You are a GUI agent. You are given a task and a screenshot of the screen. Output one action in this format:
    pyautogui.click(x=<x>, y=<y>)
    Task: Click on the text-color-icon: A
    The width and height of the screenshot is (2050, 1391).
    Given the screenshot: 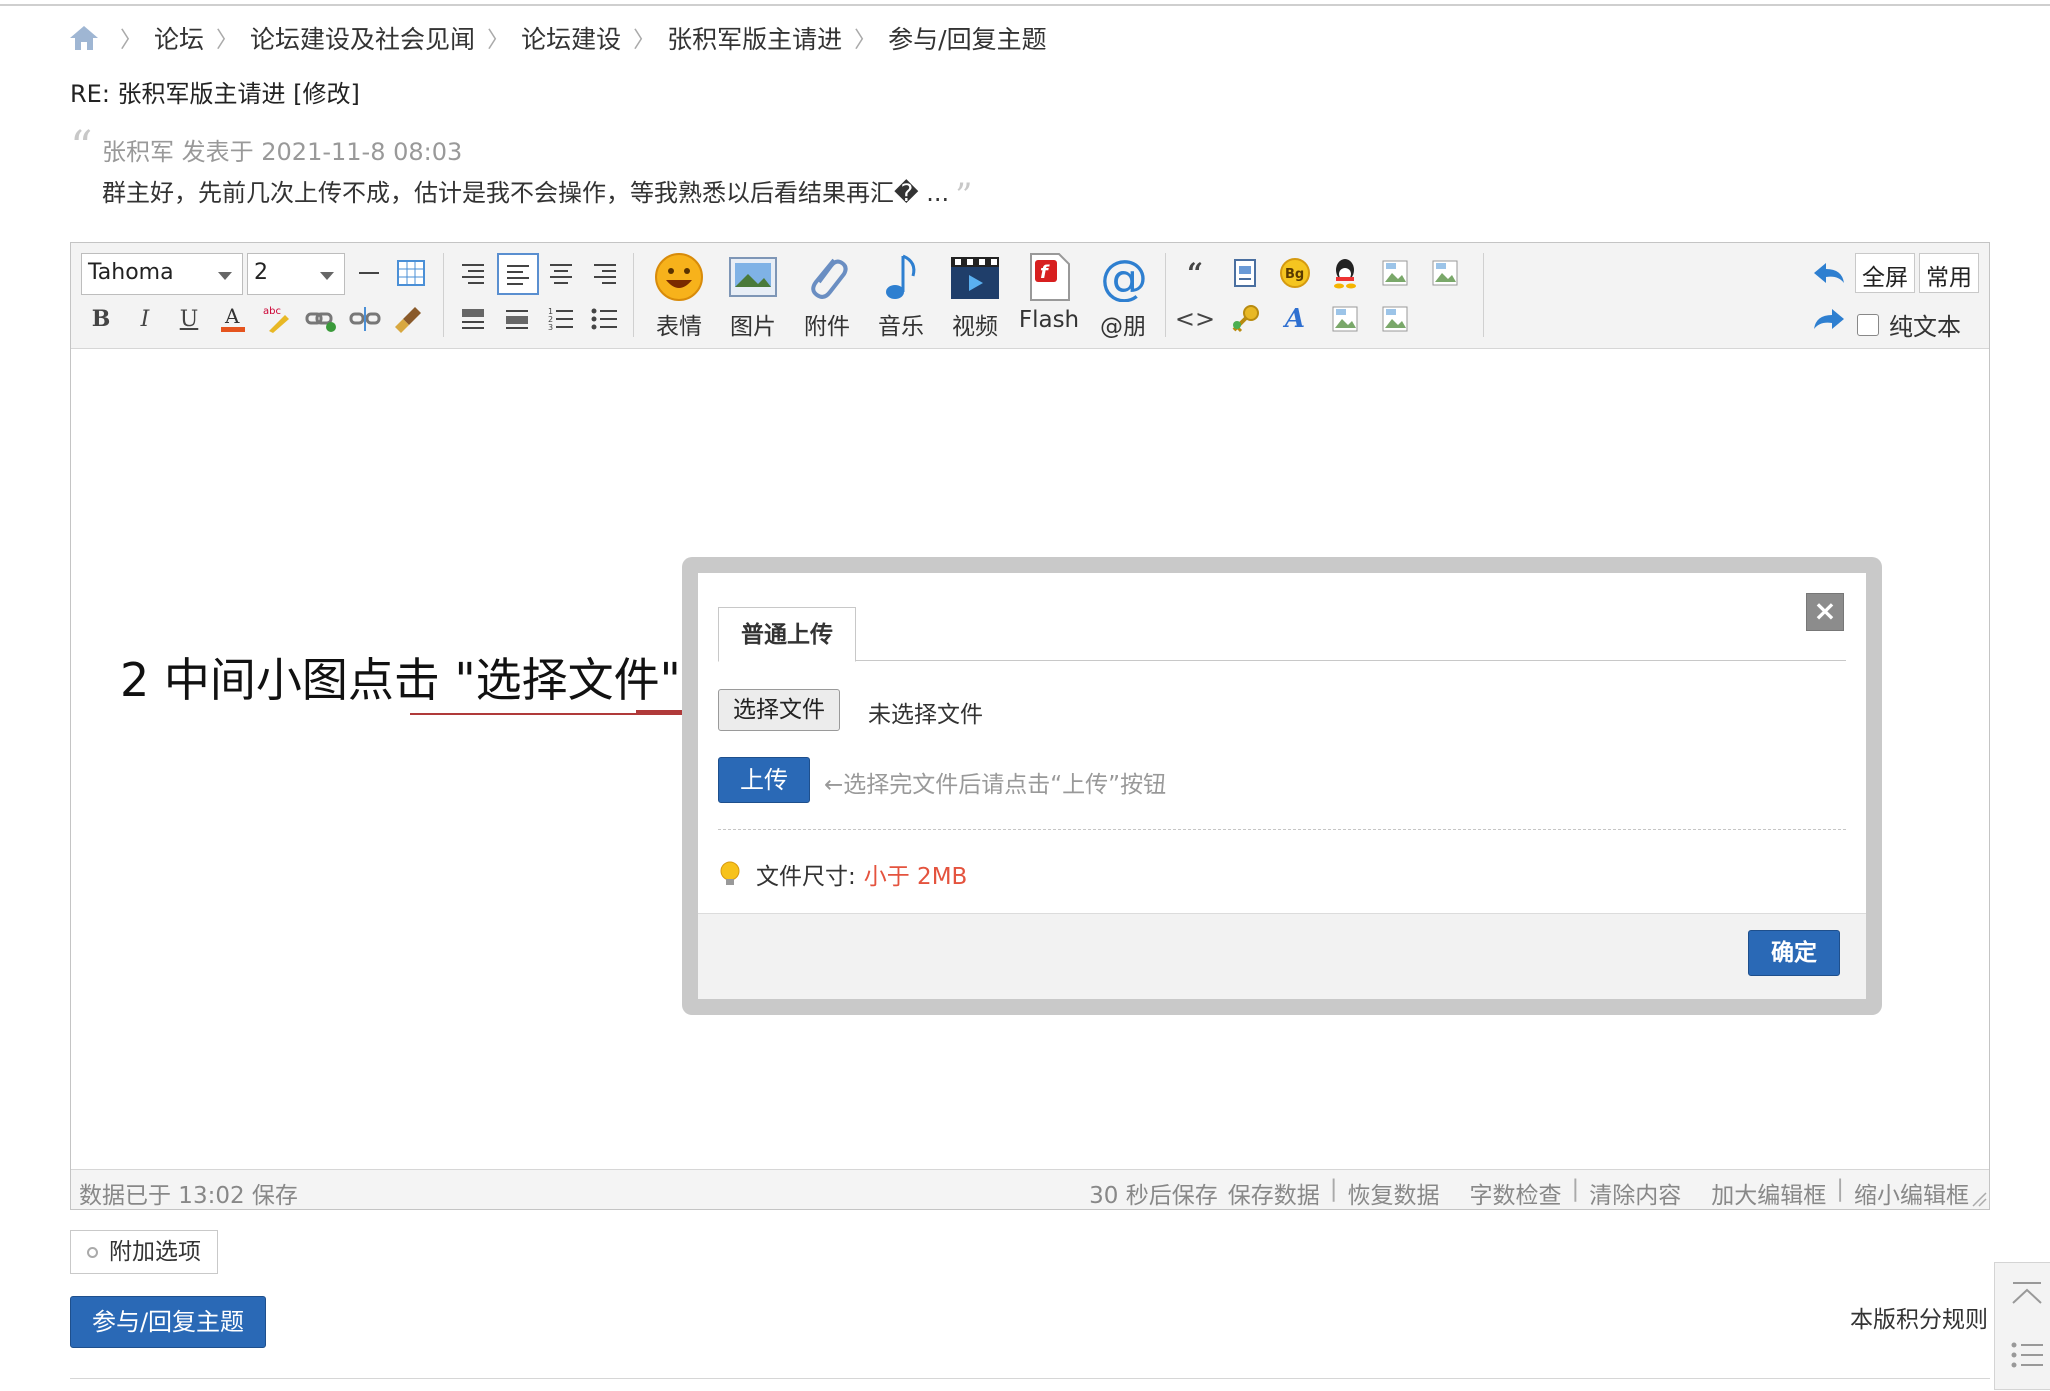 What is the action you would take?
    pyautogui.click(x=233, y=319)
    